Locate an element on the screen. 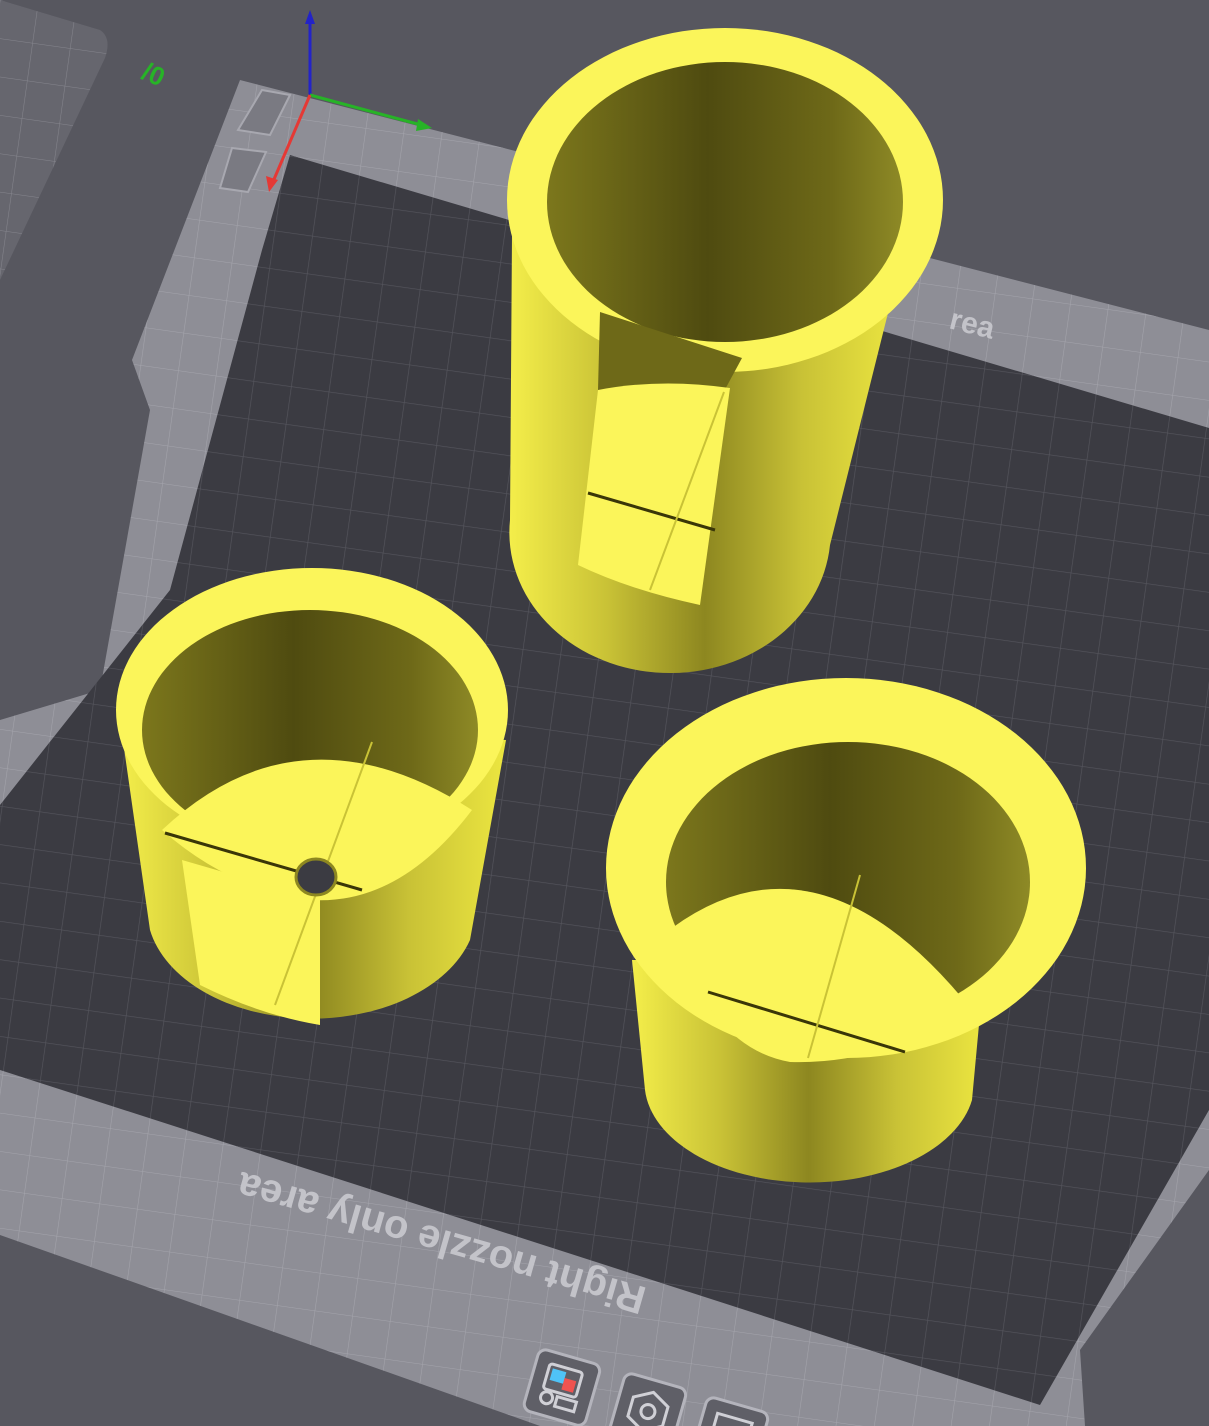  plate-number: /0 is located at coordinates (154, 74).